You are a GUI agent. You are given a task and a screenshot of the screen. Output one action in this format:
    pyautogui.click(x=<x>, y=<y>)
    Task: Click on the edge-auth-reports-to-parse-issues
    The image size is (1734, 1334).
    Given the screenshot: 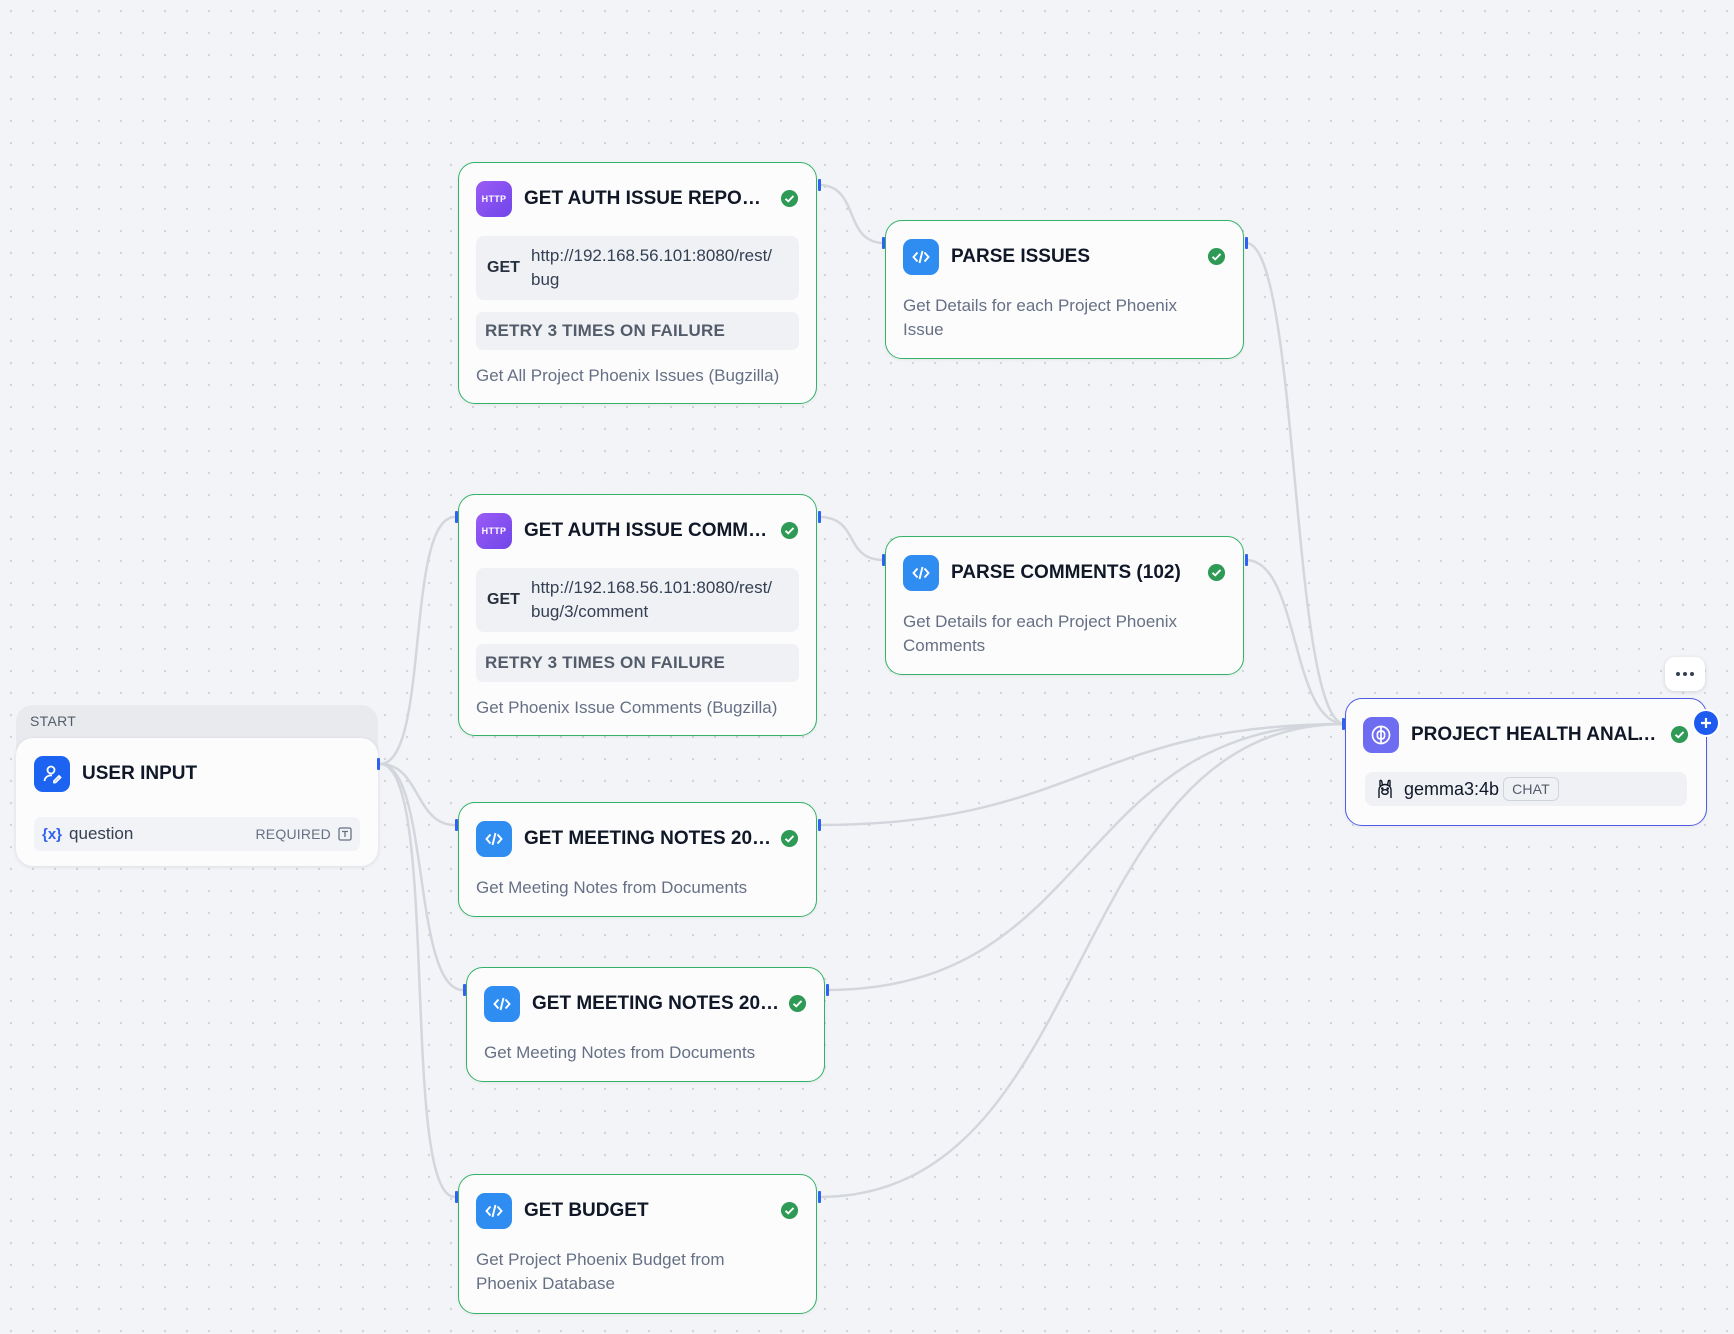 What is the action you would take?
    pyautogui.click(x=851, y=214)
    